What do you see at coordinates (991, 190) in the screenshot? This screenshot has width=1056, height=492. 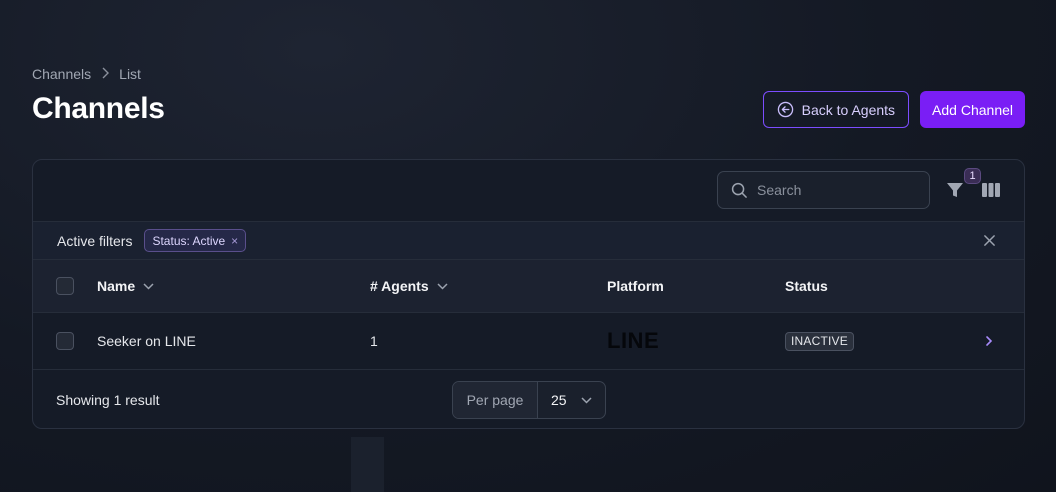 I see `columns-icon` at bounding box center [991, 190].